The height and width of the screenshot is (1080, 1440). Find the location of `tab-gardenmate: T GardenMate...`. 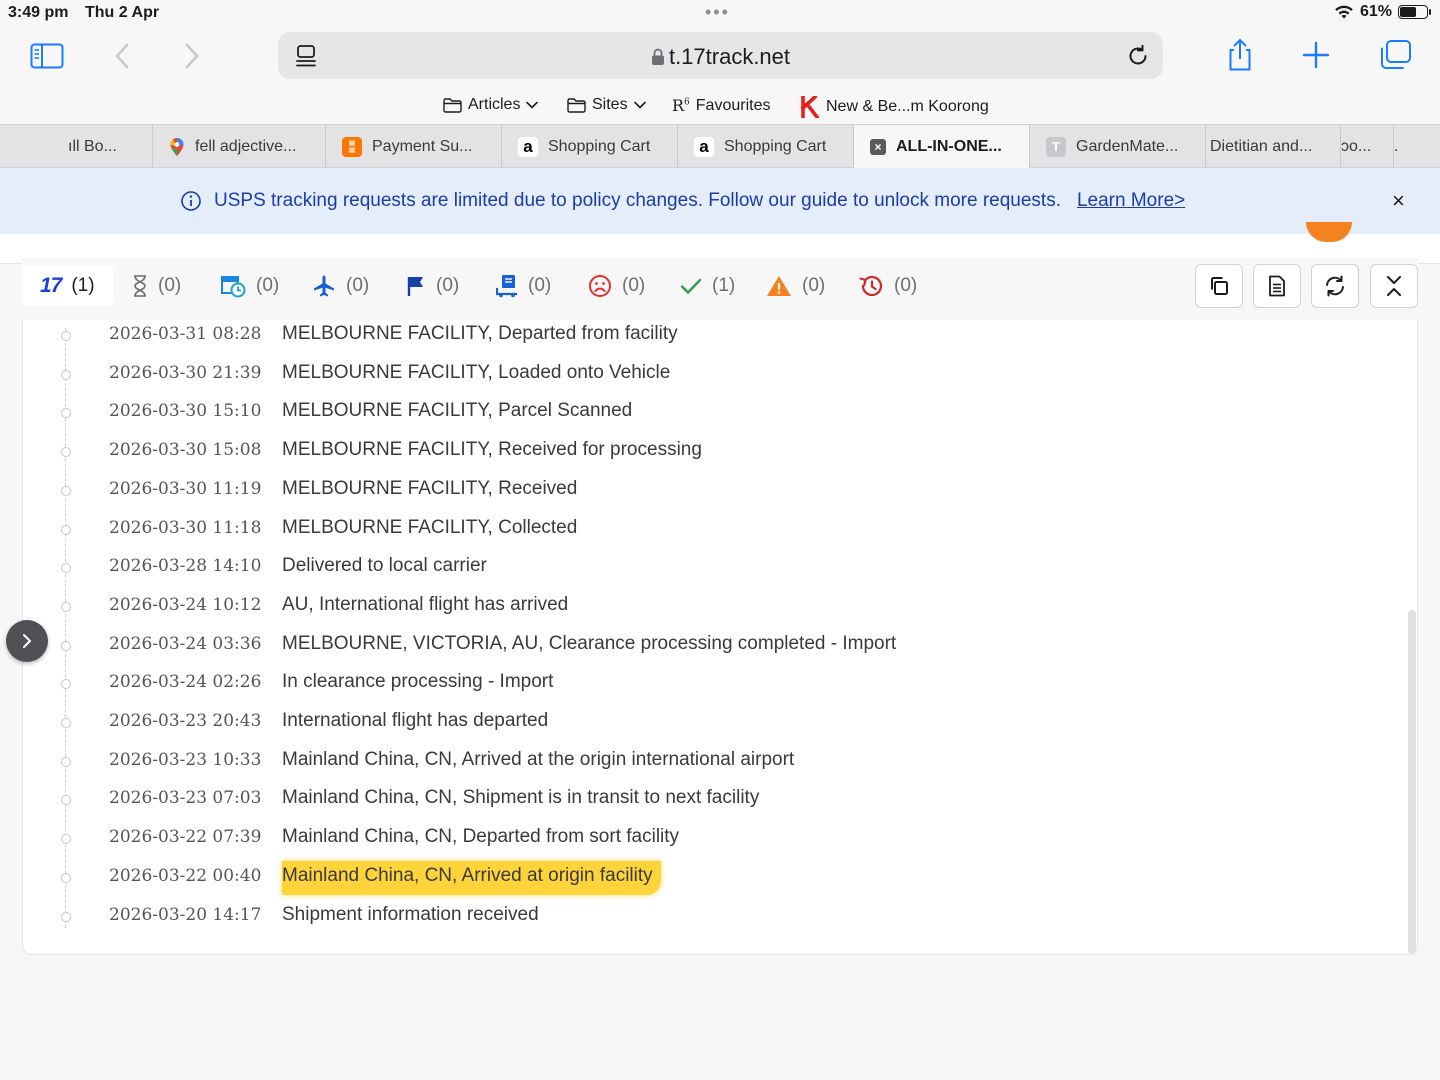

tab-gardenmate: T GardenMate... is located at coordinates (1118, 146).